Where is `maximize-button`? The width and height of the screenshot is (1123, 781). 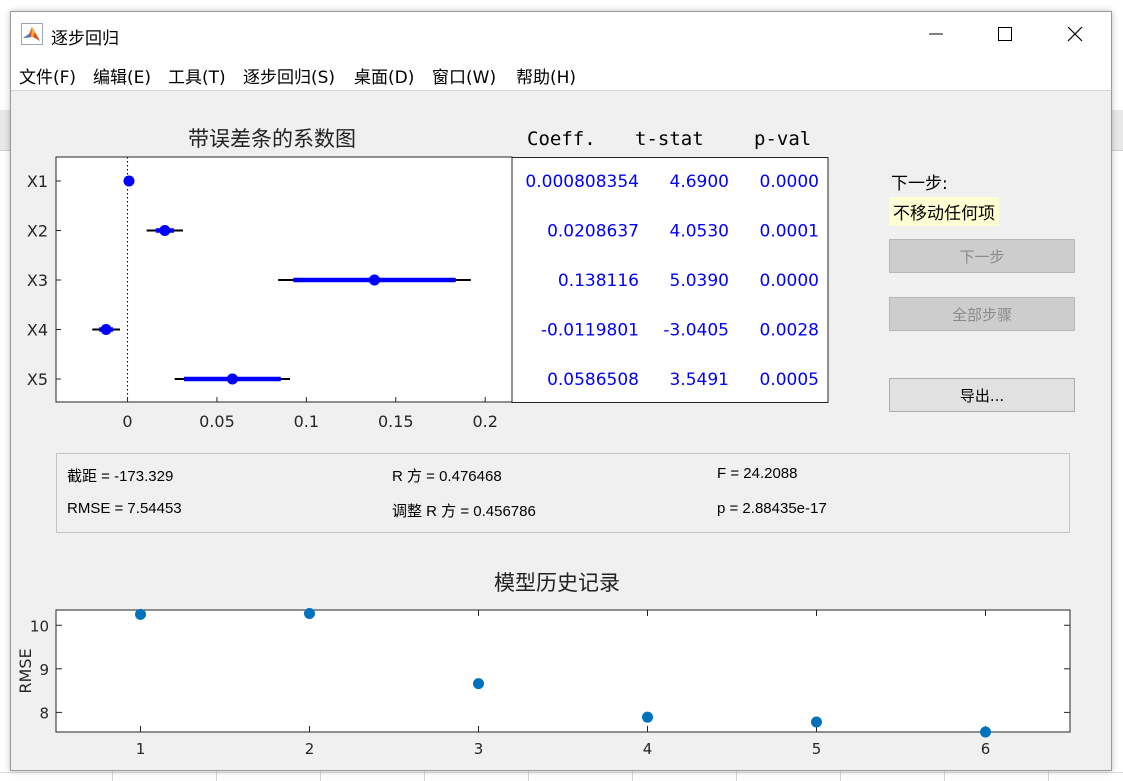
maximize-button is located at coordinates (1005, 34).